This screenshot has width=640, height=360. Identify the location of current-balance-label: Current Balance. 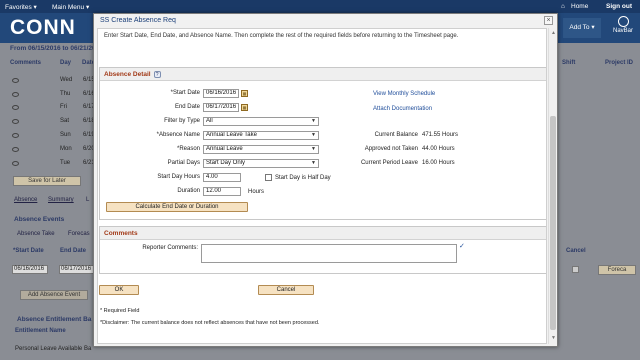
(396, 135).